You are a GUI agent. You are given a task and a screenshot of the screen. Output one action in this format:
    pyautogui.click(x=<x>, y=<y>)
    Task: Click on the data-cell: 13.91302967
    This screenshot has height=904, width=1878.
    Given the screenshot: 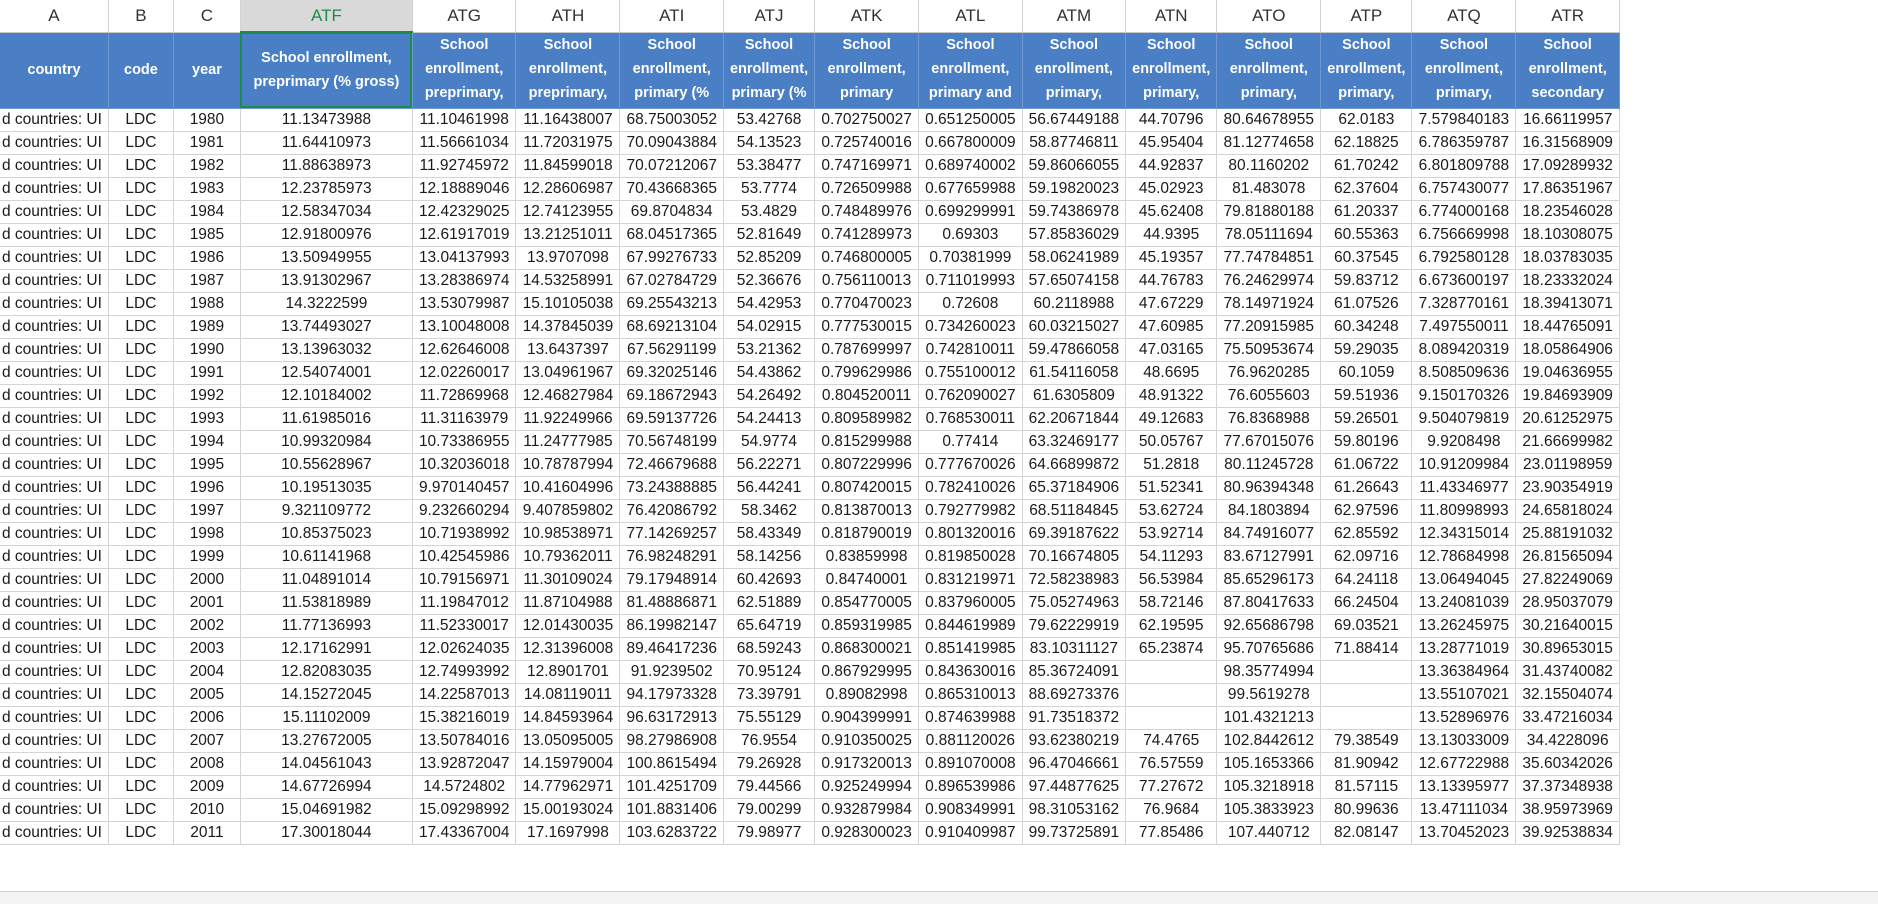 What is the action you would take?
    pyautogui.click(x=326, y=281)
    